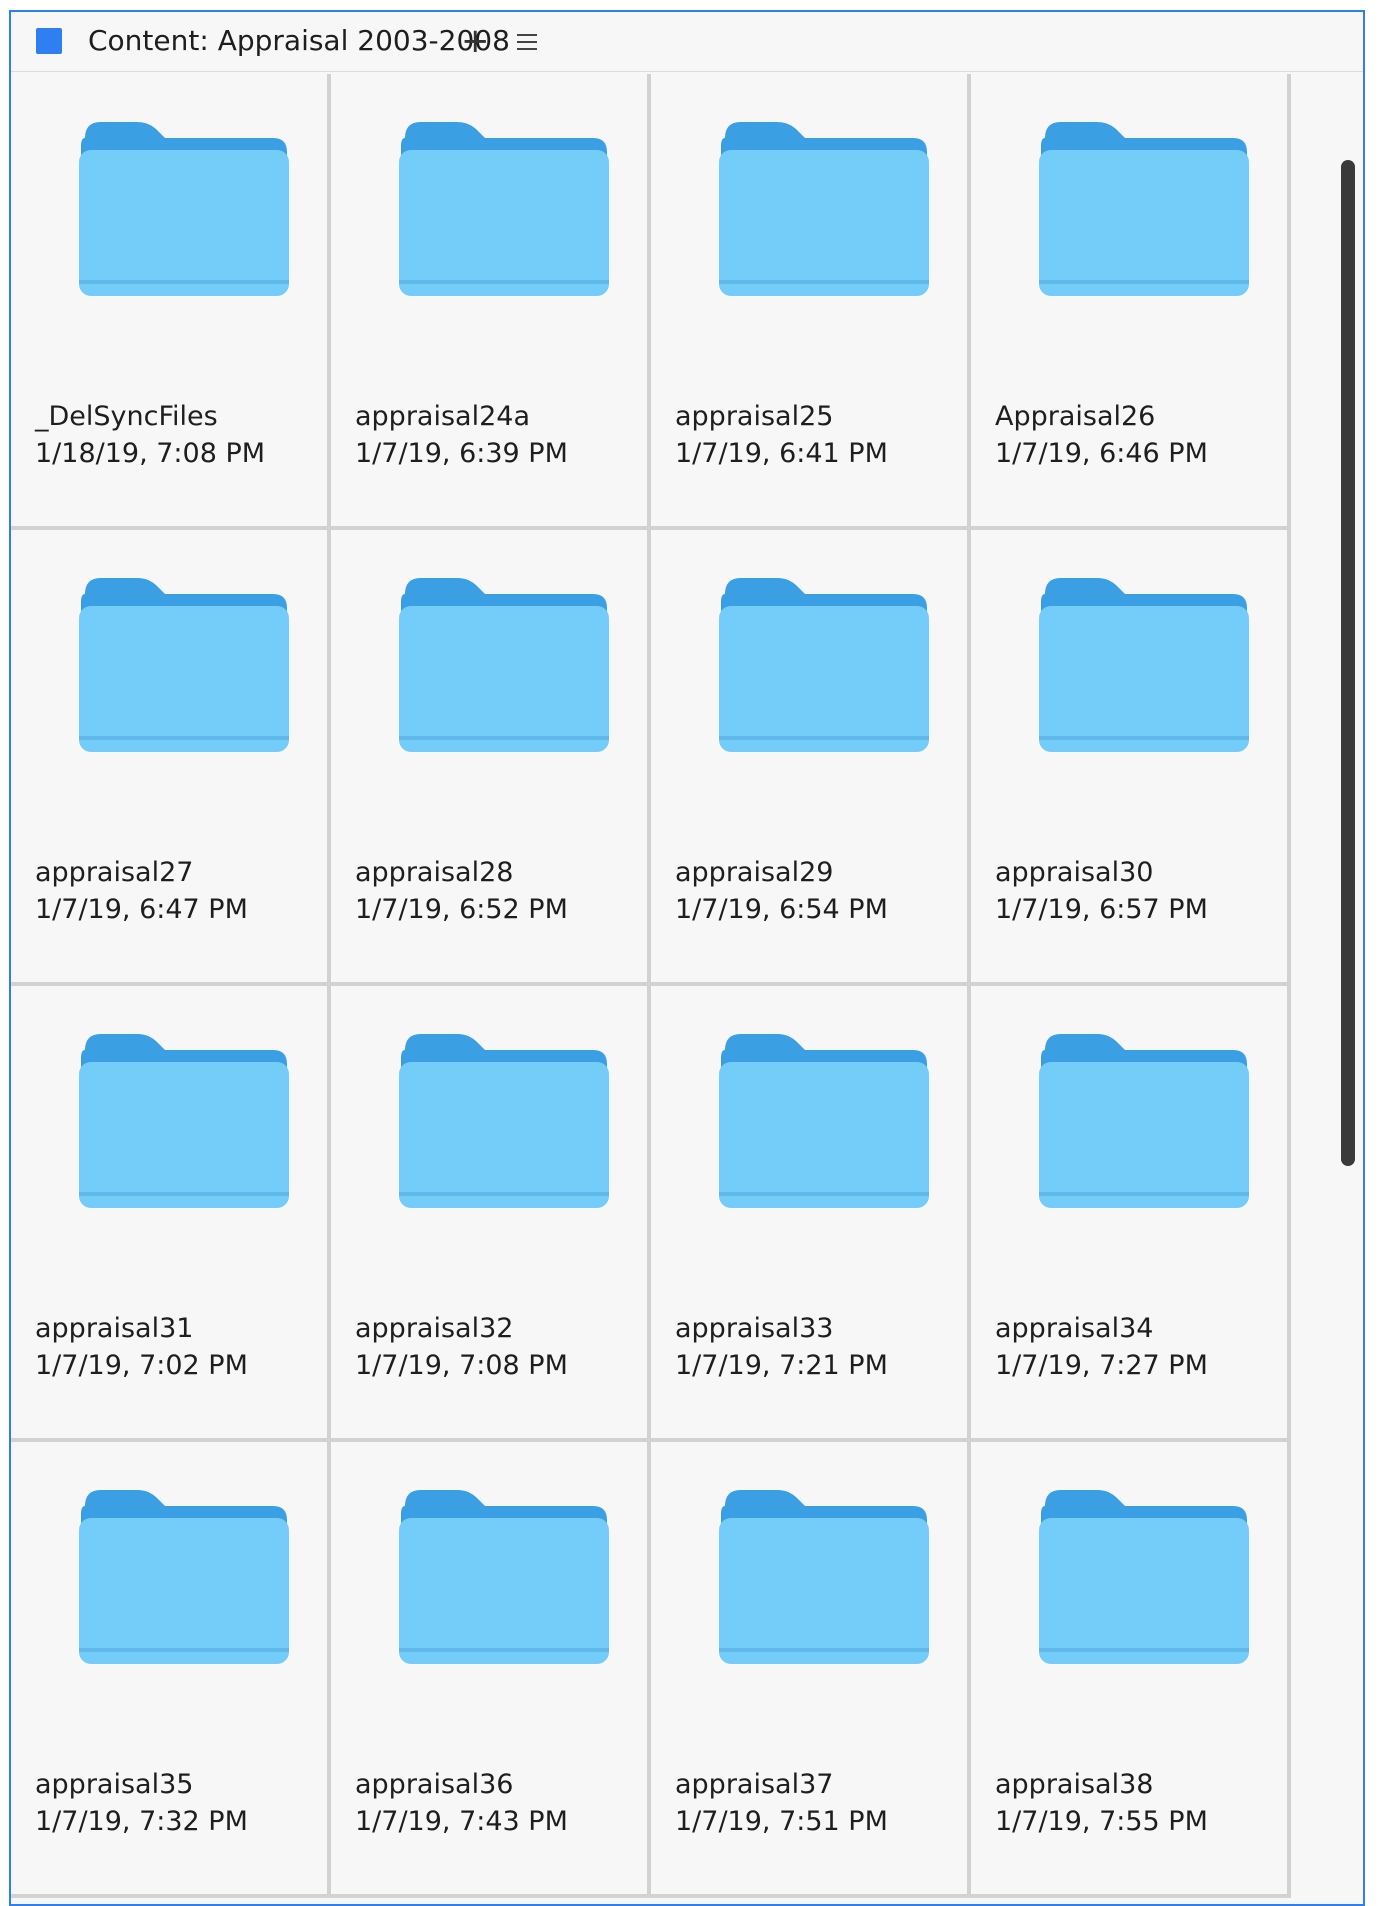 This screenshot has height=1906, width=1378. I want to click on folder-name: appraisal32, so click(434, 1328).